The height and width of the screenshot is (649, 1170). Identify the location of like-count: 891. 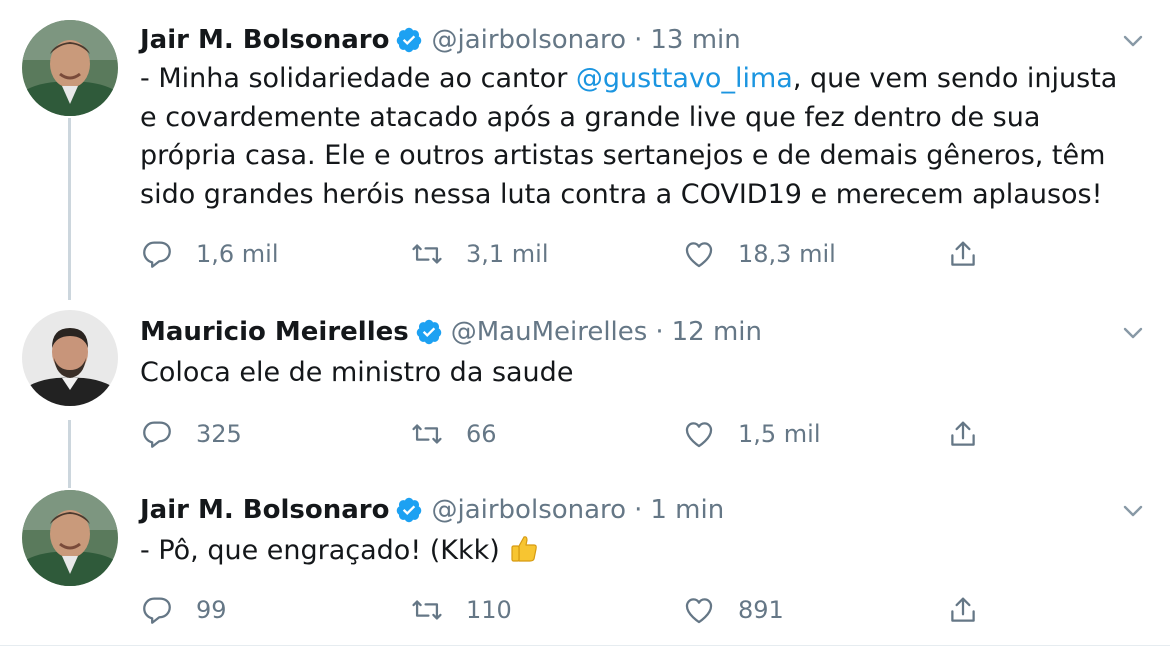
(761, 610).